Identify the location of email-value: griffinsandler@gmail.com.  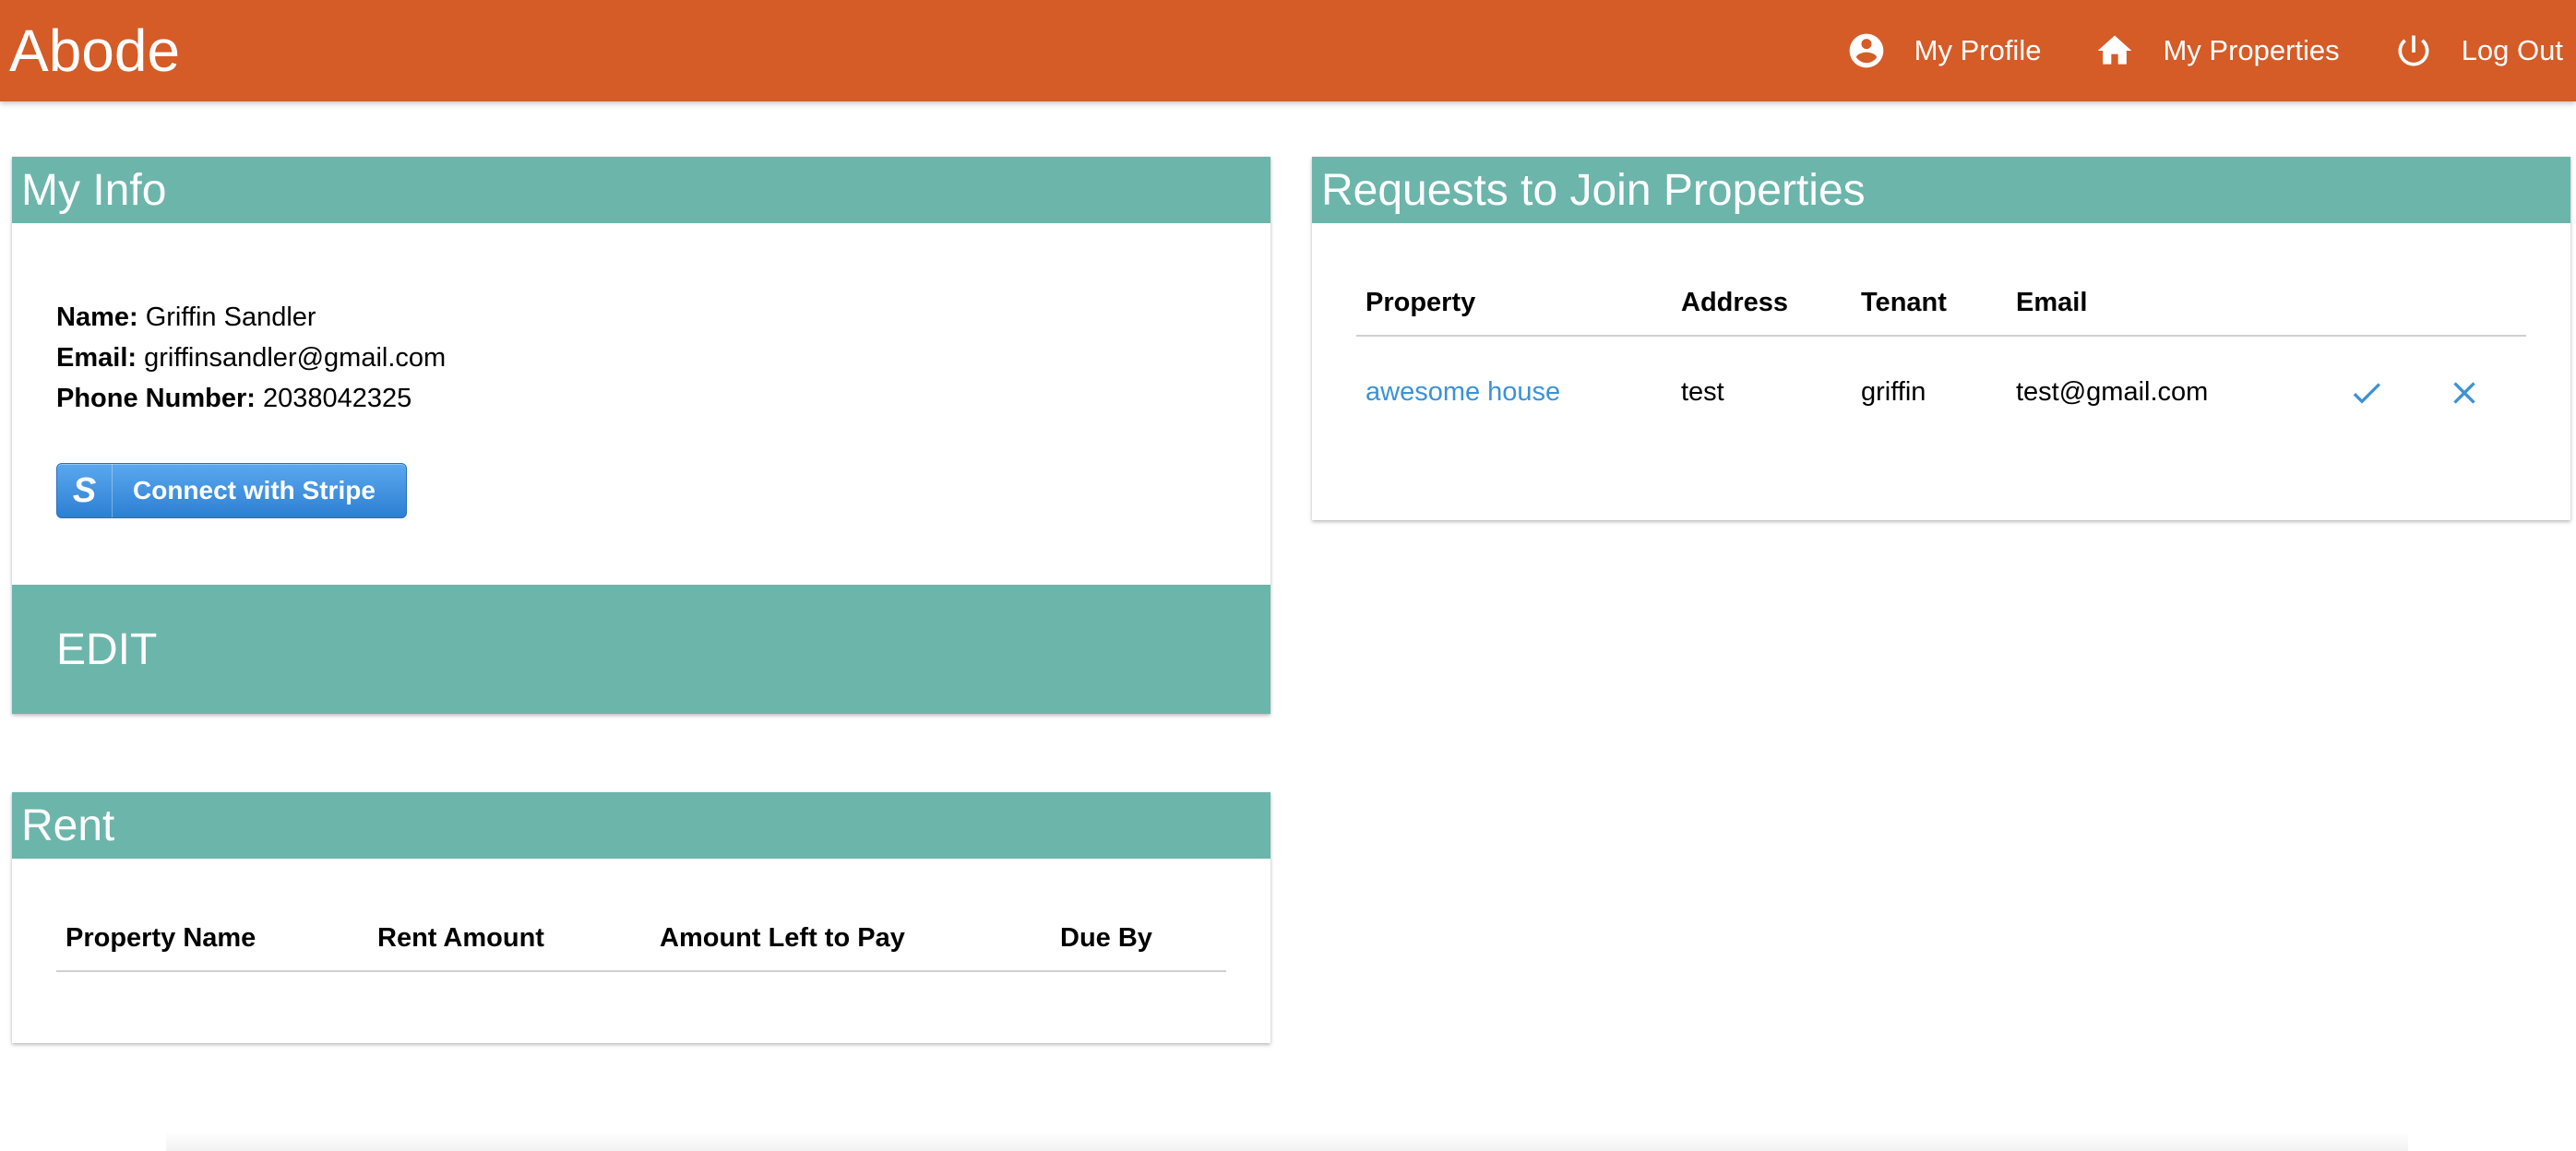
(295, 358).